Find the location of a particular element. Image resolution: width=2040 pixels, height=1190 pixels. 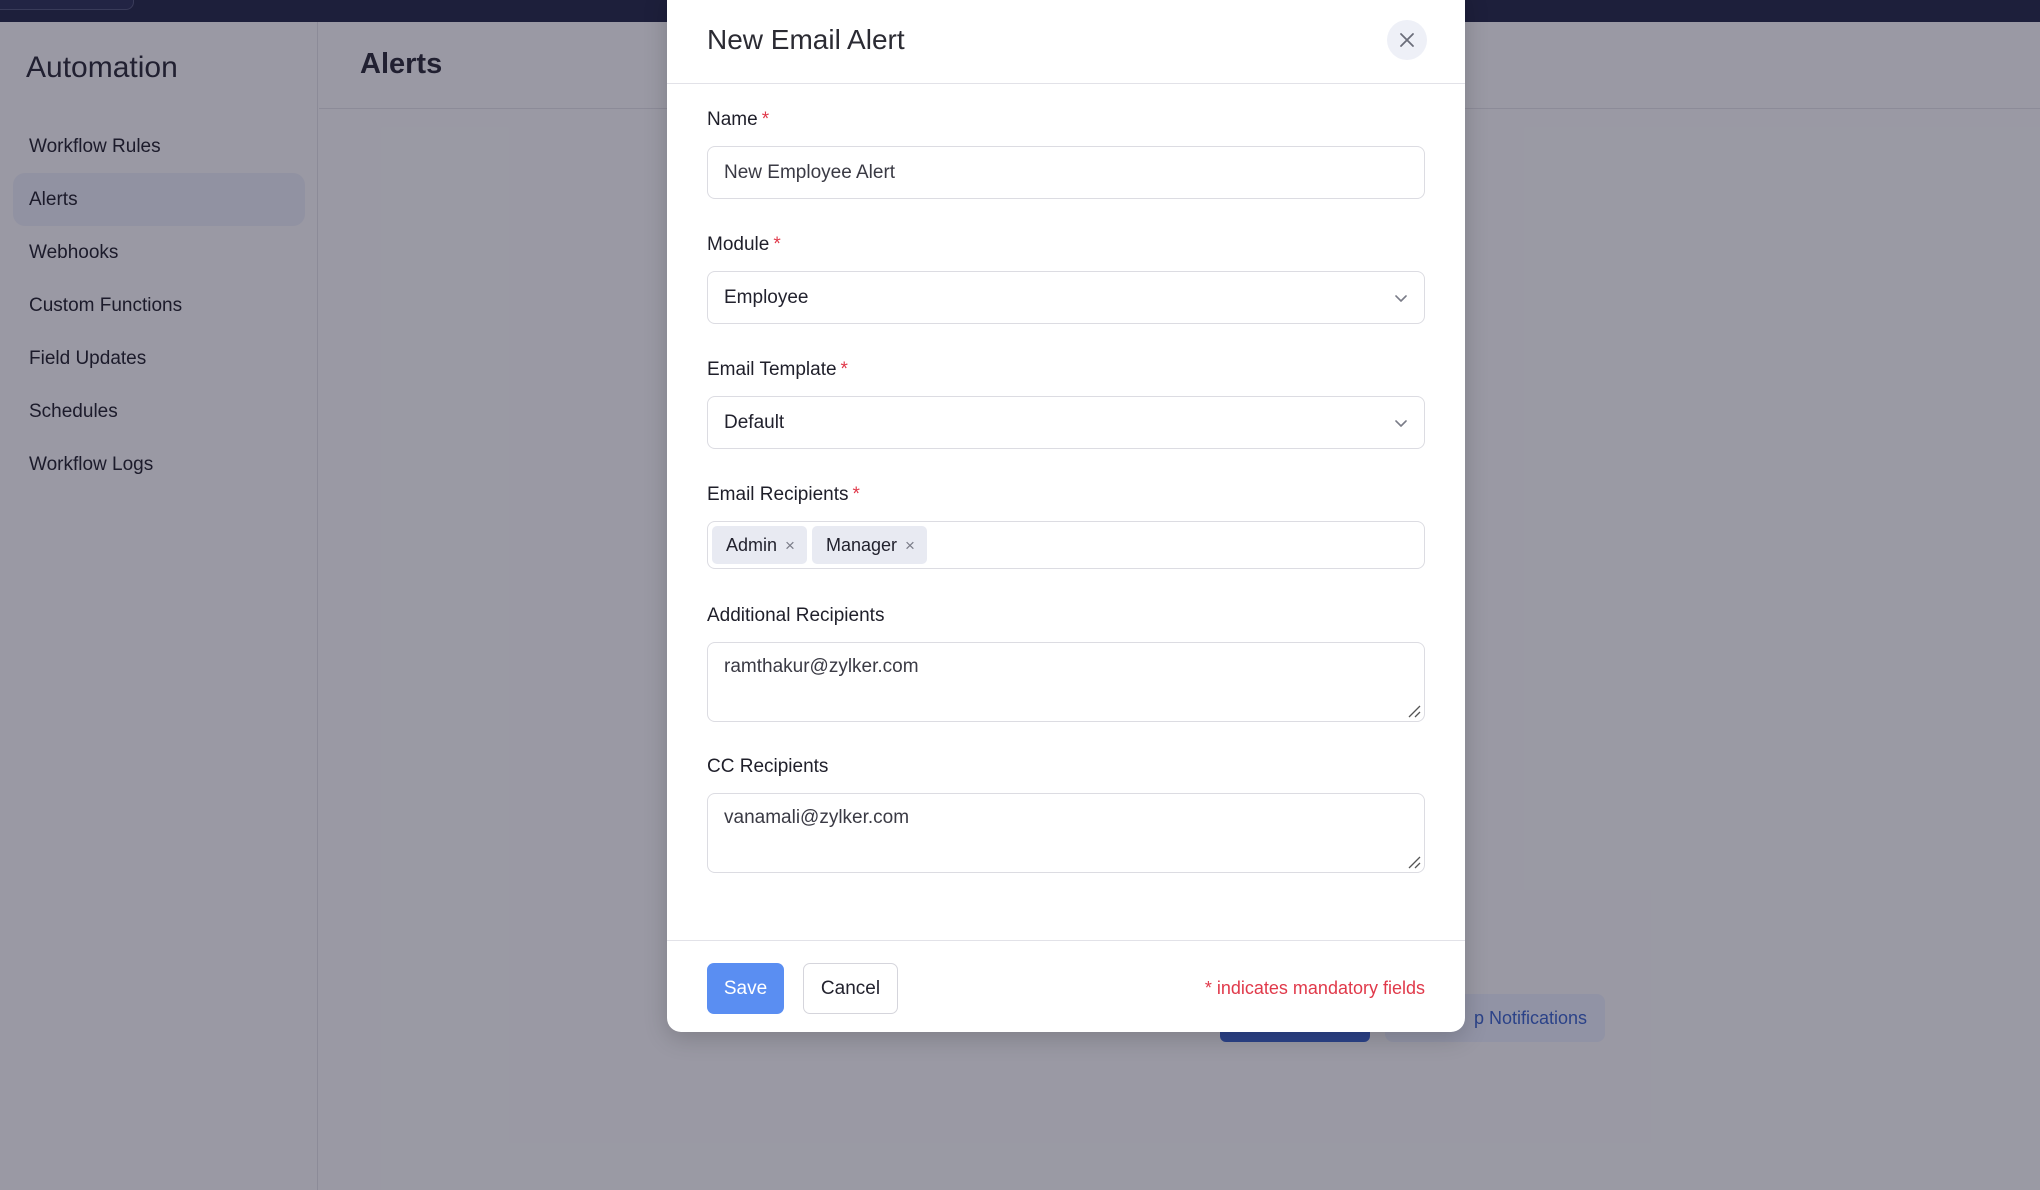

name-input is located at coordinates (1066, 172).